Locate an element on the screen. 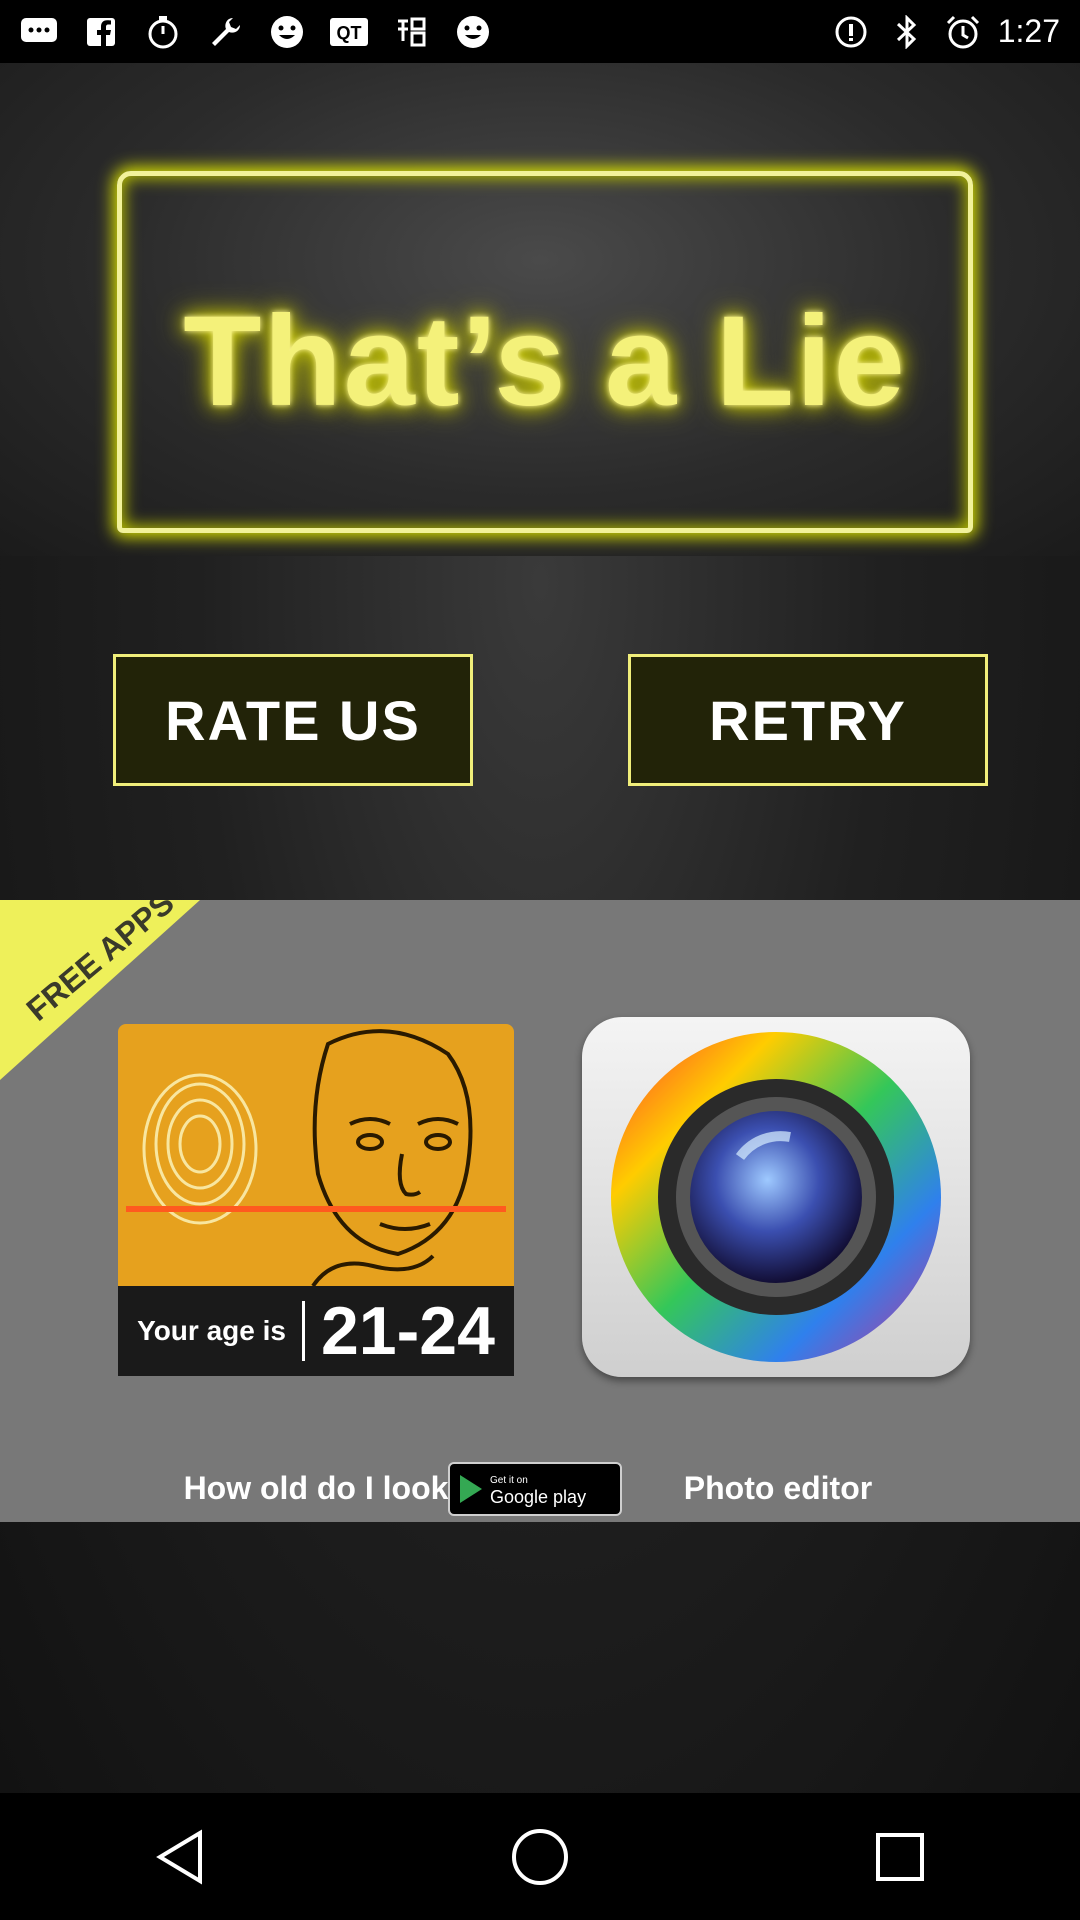 Image resolution: width=1080 pixels, height=1920 pixels. notification-icons: QT is located at coordinates (256, 31).